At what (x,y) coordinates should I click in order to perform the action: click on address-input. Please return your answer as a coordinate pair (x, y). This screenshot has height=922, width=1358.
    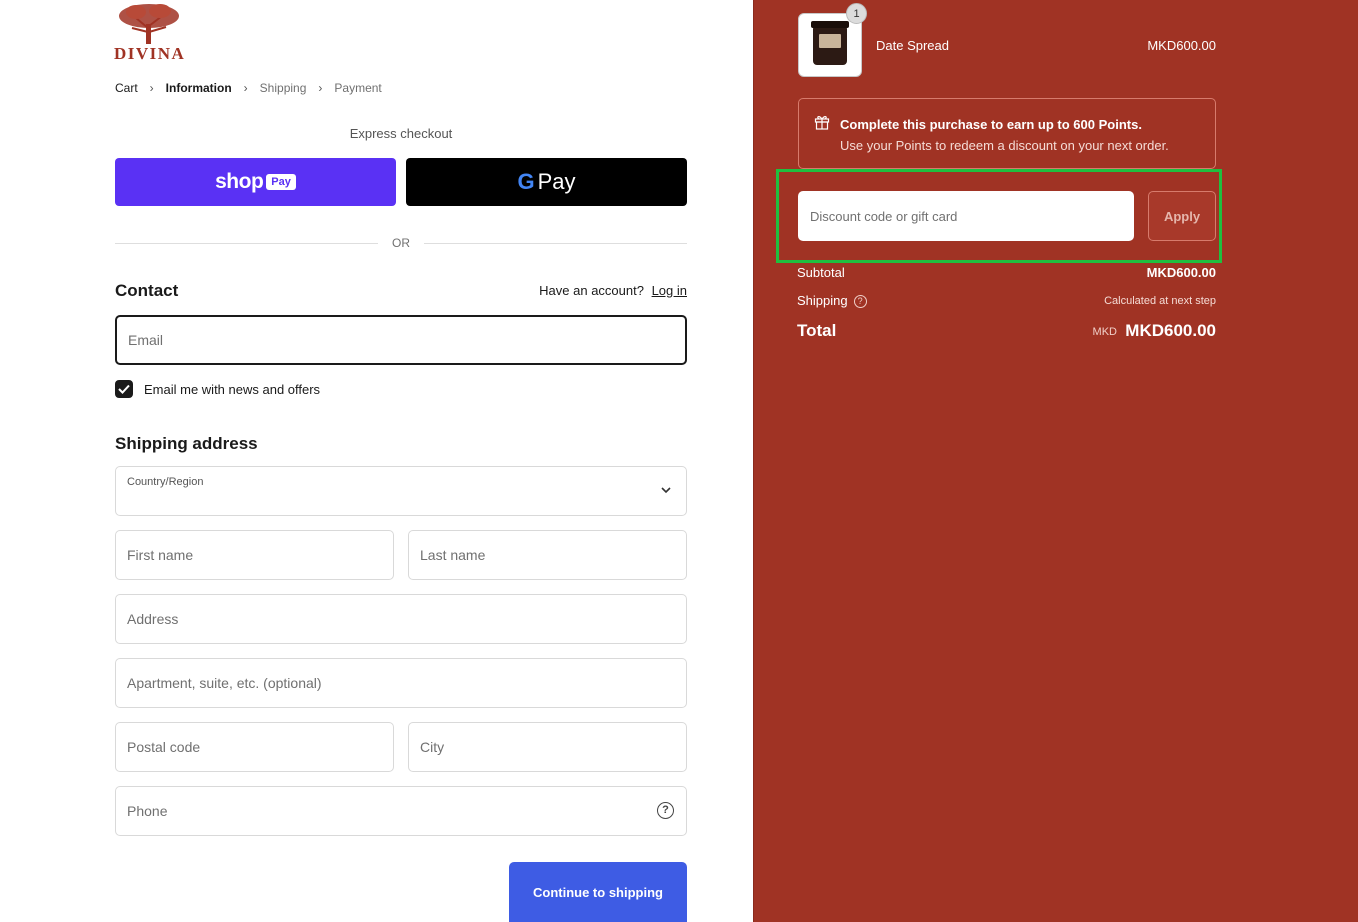
    Looking at the image, I should click on (401, 619).